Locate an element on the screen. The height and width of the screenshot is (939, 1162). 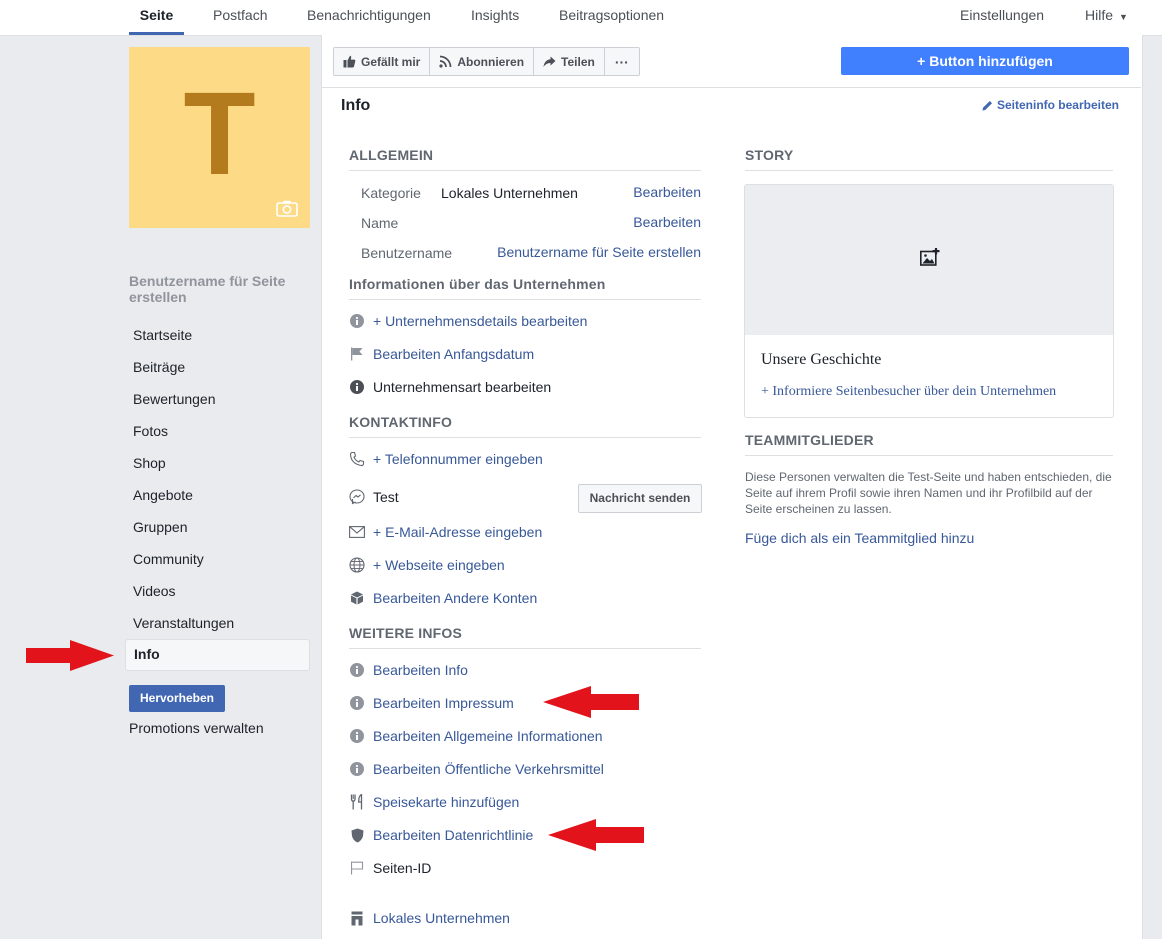
messenger-username: Test is located at coordinates (386, 497).